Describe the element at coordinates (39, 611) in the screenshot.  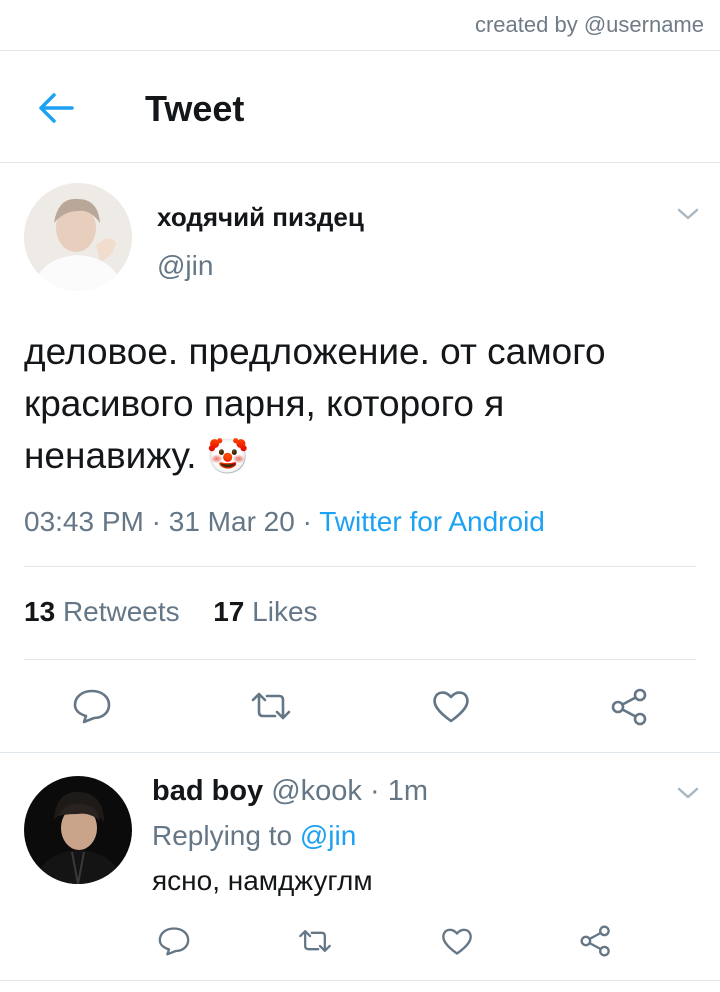
I see `retweets-count: 13` at that location.